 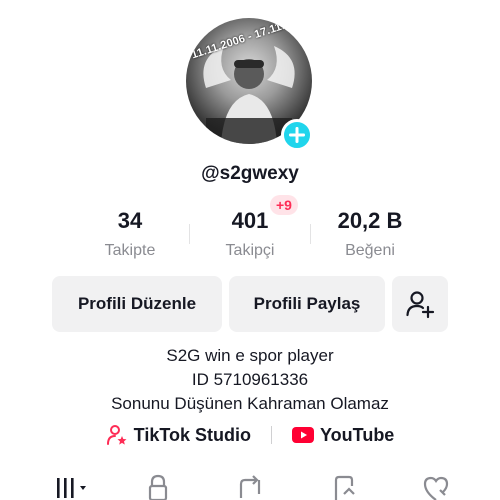 I want to click on lock-icon, so click(x=158, y=487).